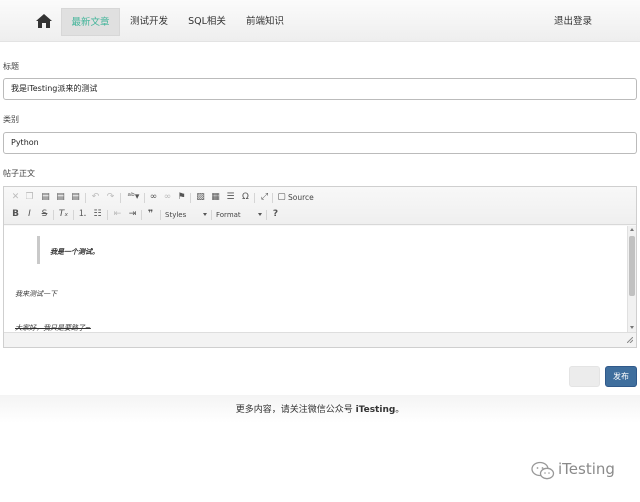 The image size is (640, 502). I want to click on nav-item-test-dev: 测试开发, so click(149, 22).